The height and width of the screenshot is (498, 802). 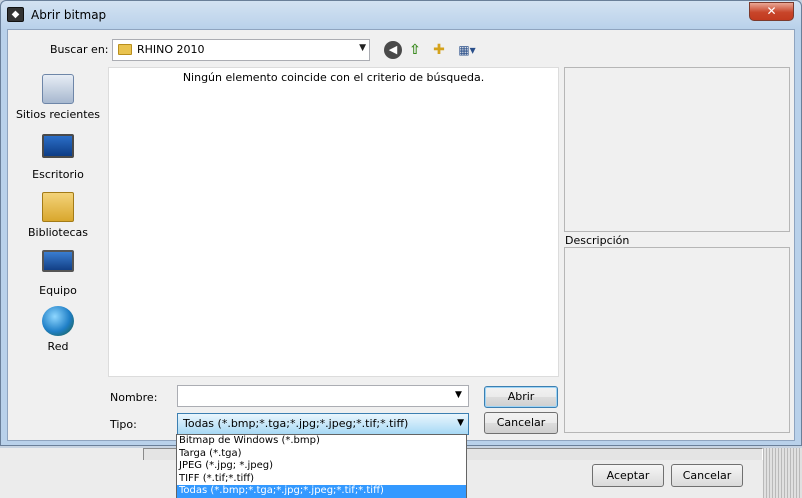 What do you see at coordinates (241, 50) in the screenshot?
I see `look-in-combo: RHINO 2010 ▼` at bounding box center [241, 50].